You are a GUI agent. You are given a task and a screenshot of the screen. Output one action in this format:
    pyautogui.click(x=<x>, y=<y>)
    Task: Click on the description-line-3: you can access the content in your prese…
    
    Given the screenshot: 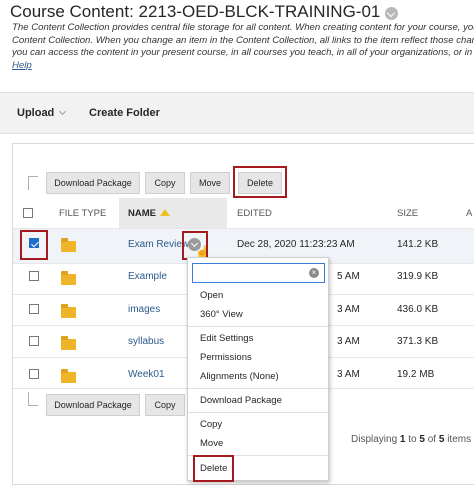 What is the action you would take?
    pyautogui.click(x=243, y=53)
    